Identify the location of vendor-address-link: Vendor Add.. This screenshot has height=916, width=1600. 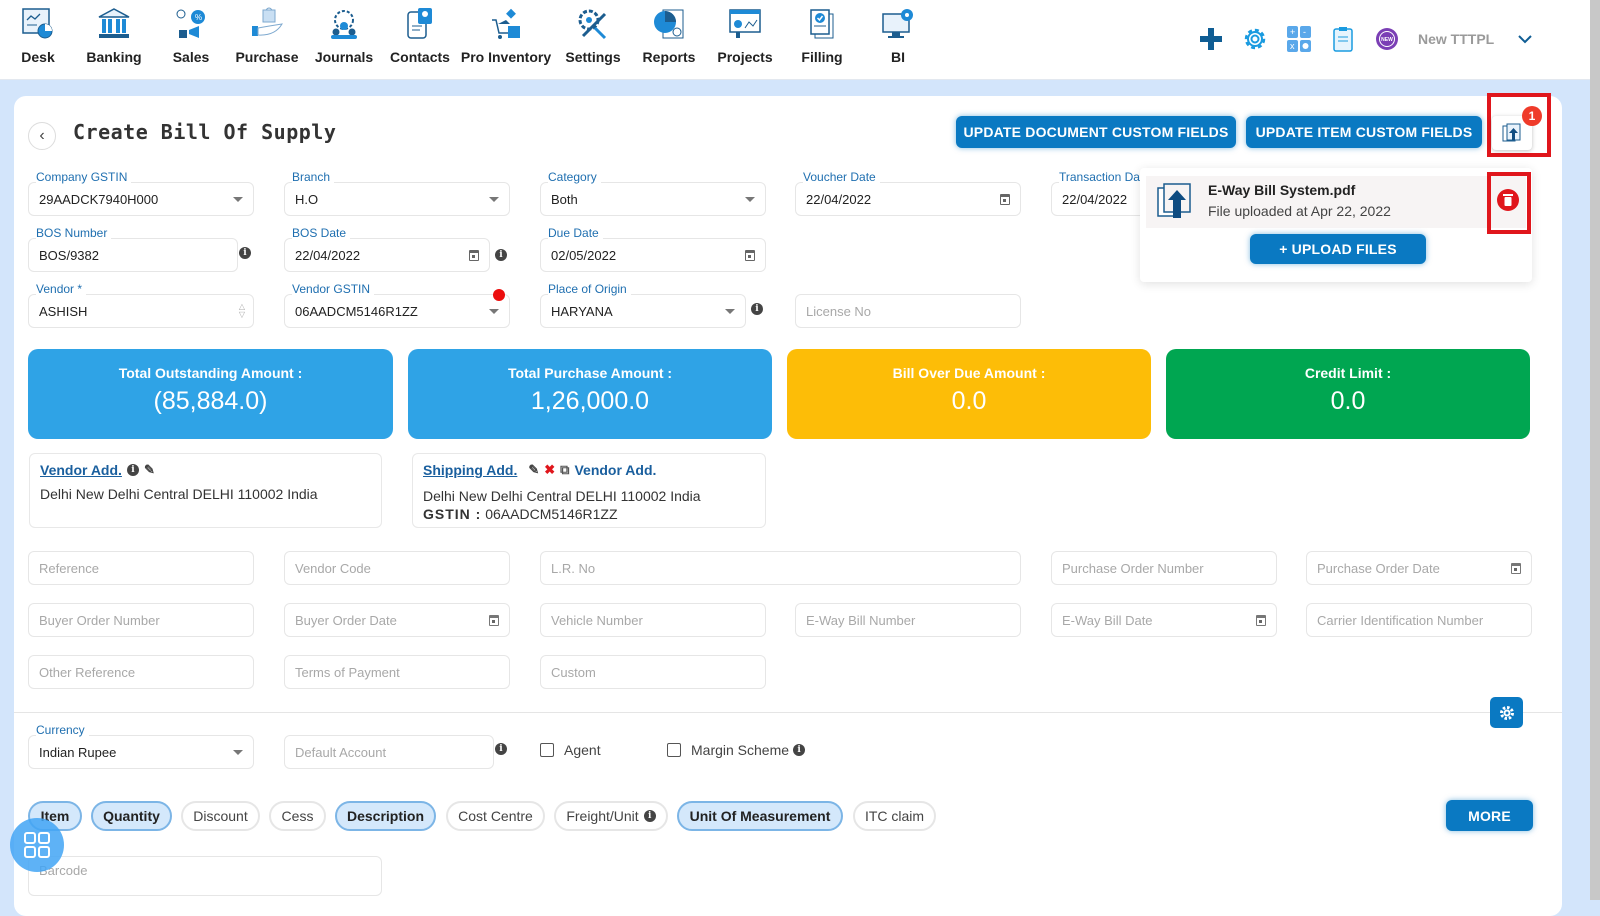
(81, 470).